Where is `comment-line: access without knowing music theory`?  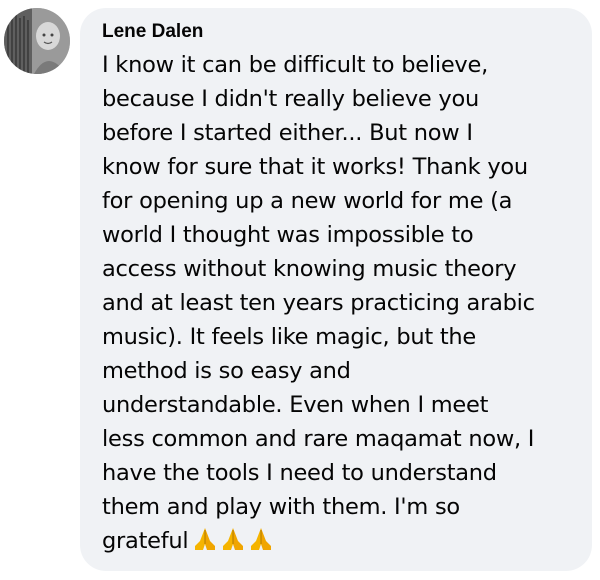 comment-line: access without knowing music theory is located at coordinates (309, 269).